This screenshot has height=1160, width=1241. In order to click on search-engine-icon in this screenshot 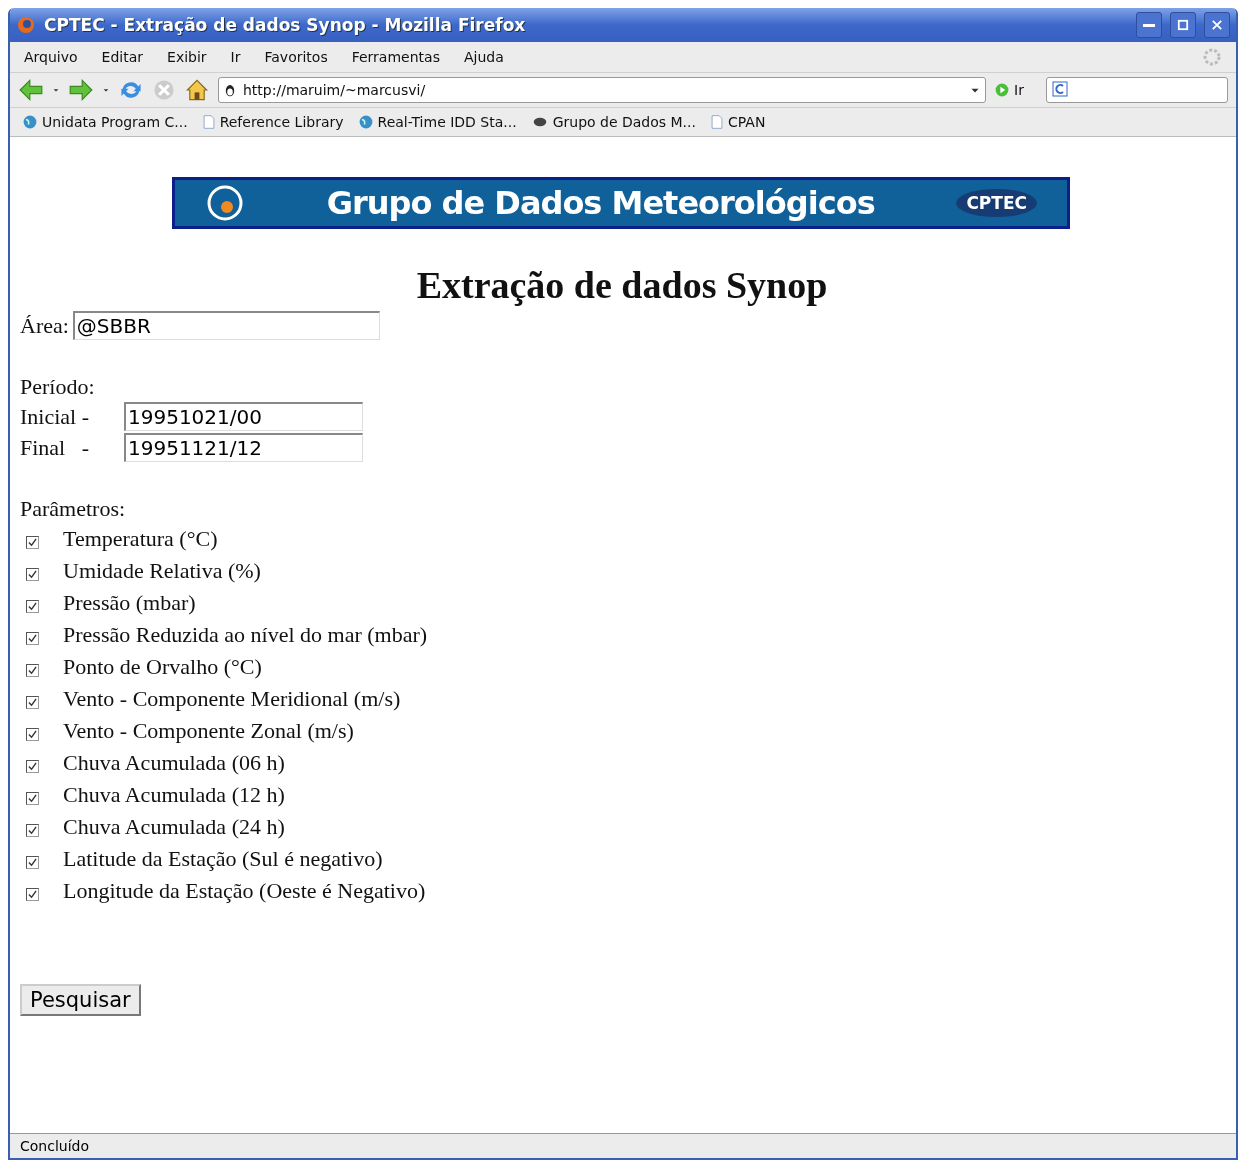, I will do `click(1061, 90)`.